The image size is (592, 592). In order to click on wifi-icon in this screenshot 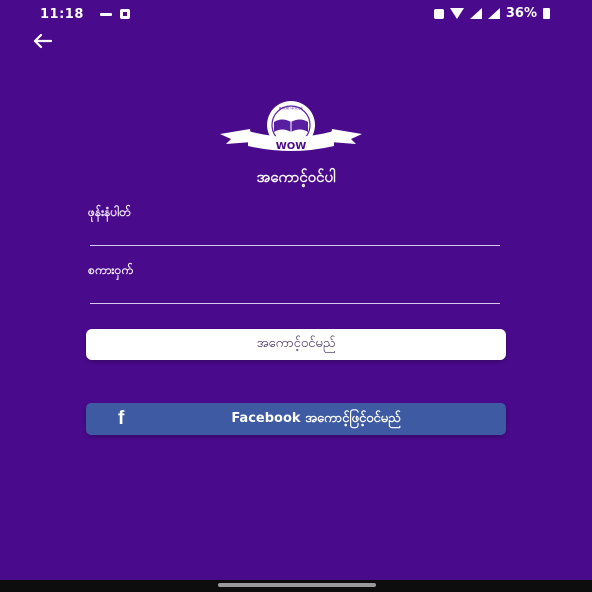, I will do `click(456, 13)`.